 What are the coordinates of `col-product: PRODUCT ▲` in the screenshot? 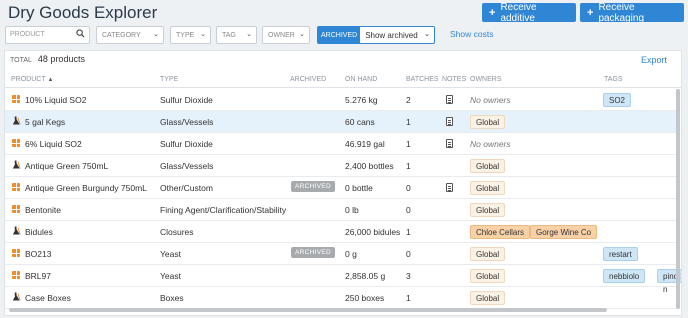 It's located at (32, 79).